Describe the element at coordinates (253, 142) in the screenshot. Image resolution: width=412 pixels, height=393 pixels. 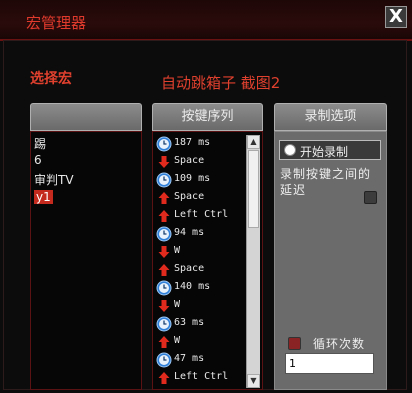
I see `scroll-up-arrow: ▲` at that location.